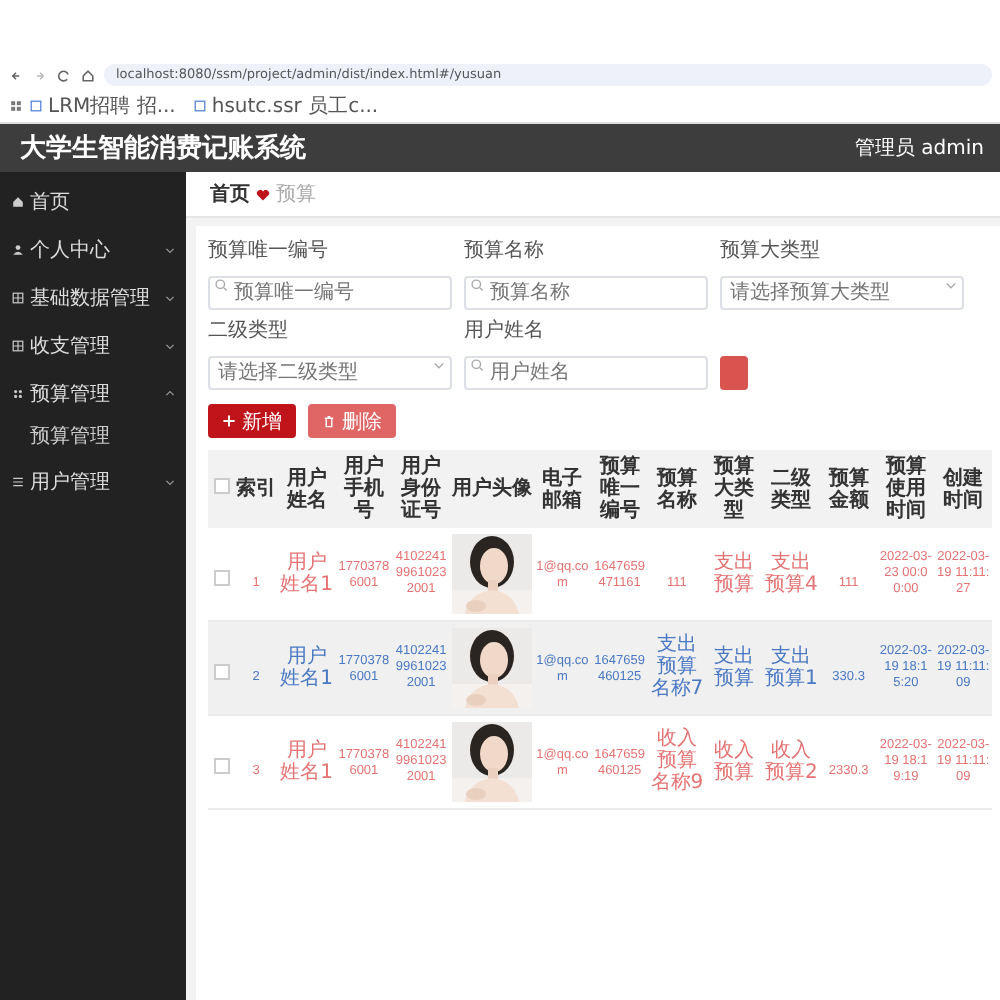 The height and width of the screenshot is (1000, 1000). Describe the element at coordinates (734, 373) in the screenshot. I see `search-button` at that location.